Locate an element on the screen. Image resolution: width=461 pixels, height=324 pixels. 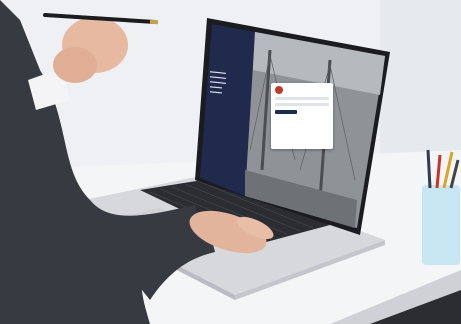
screen-slogan: ▬▬▬▬ ▬▬▬▬ ▬▬▬▬ ▬▬▬ ▬▬▬ is located at coordinates (218, 81).